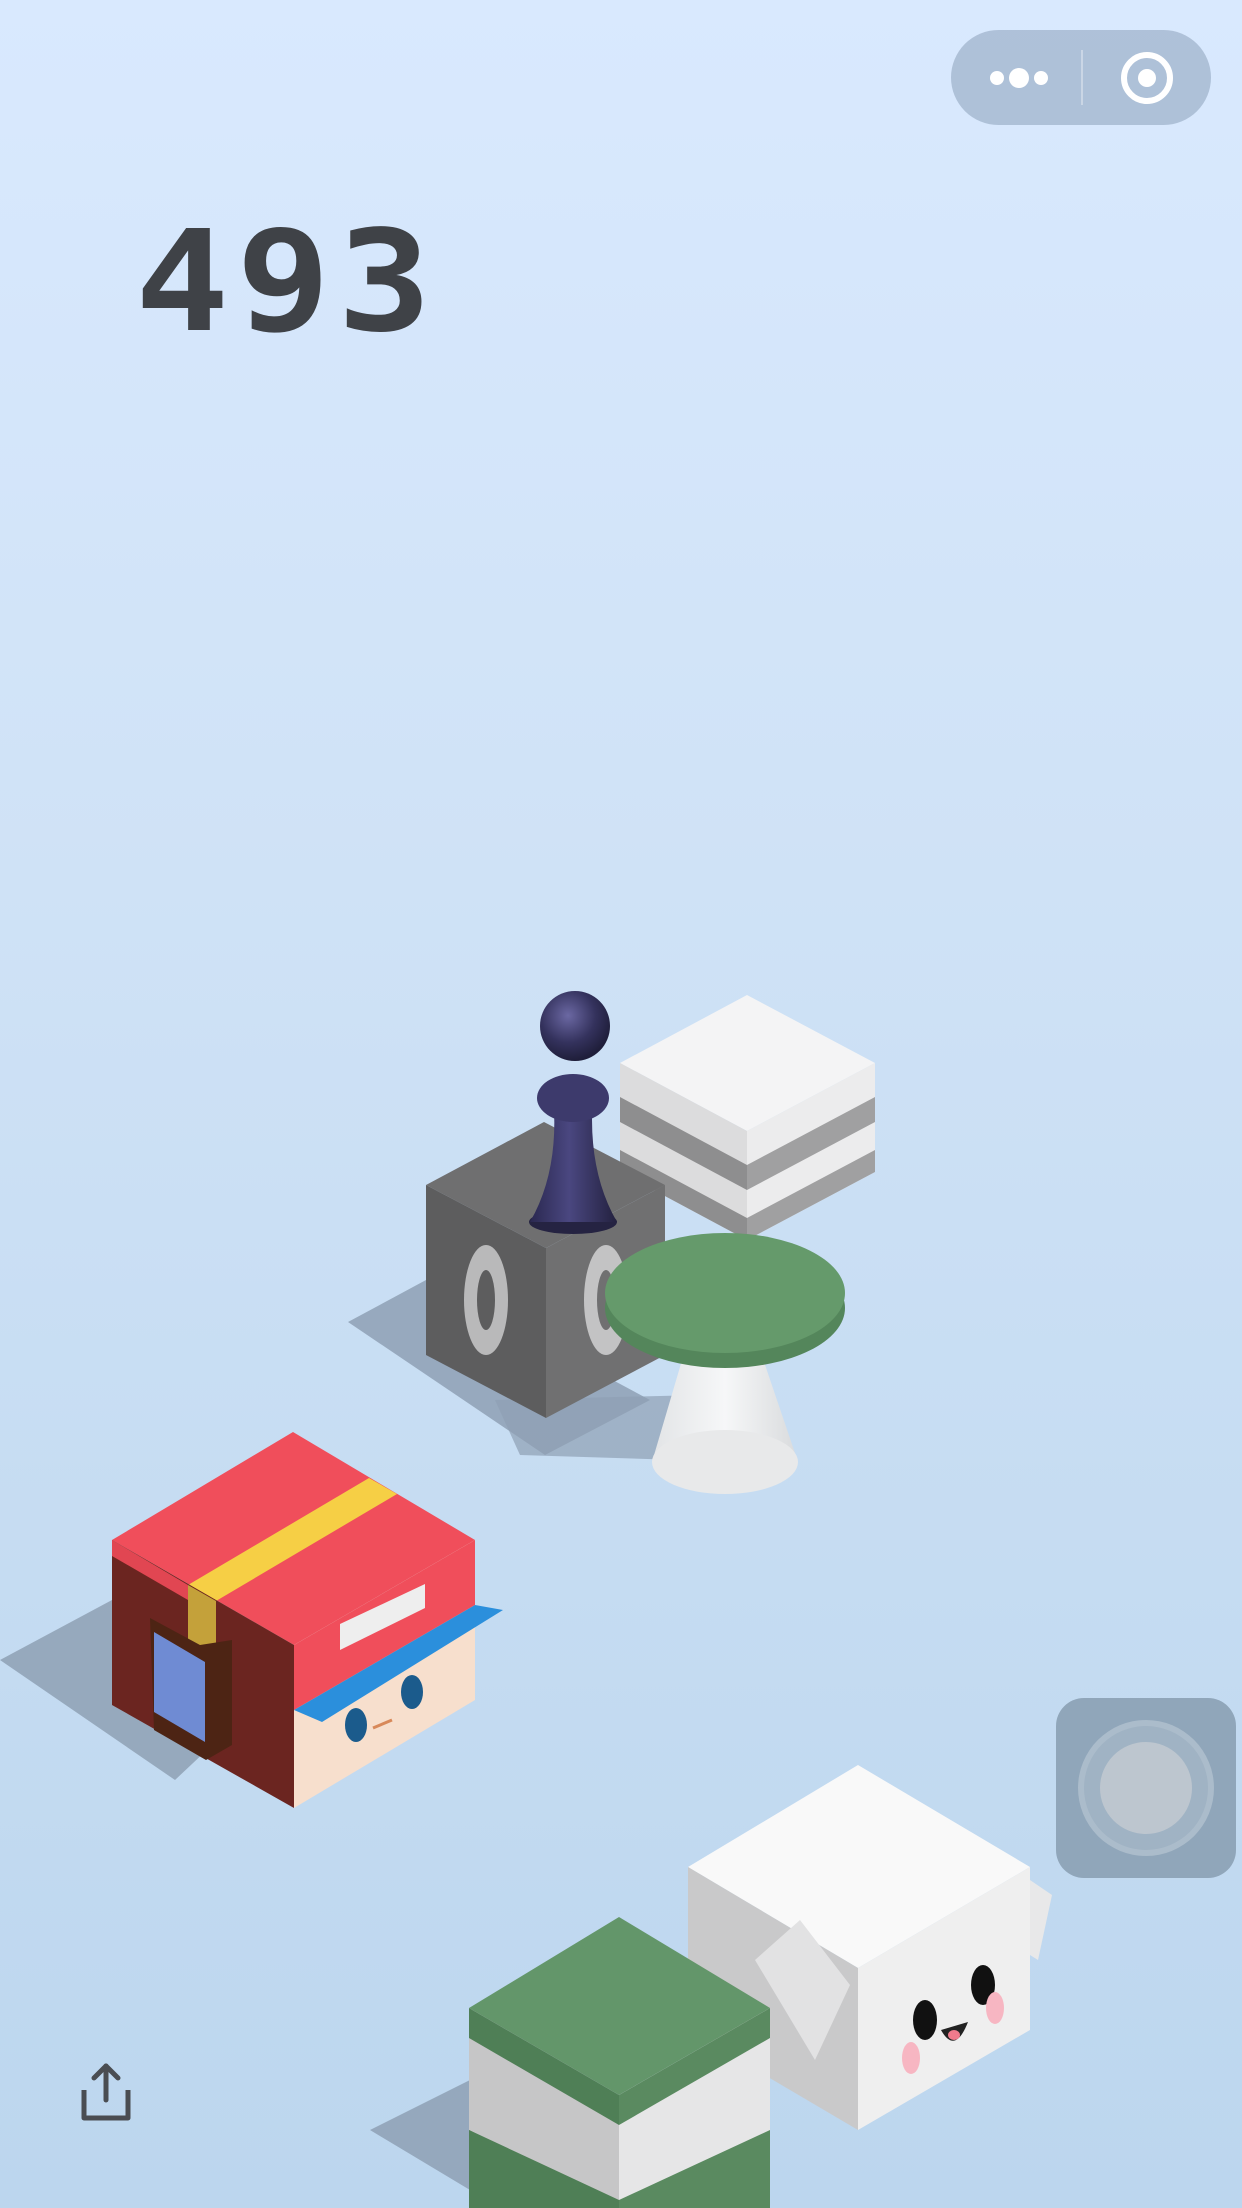 The image size is (1242, 2208). I want to click on share-upload-icon, so click(106, 2092).